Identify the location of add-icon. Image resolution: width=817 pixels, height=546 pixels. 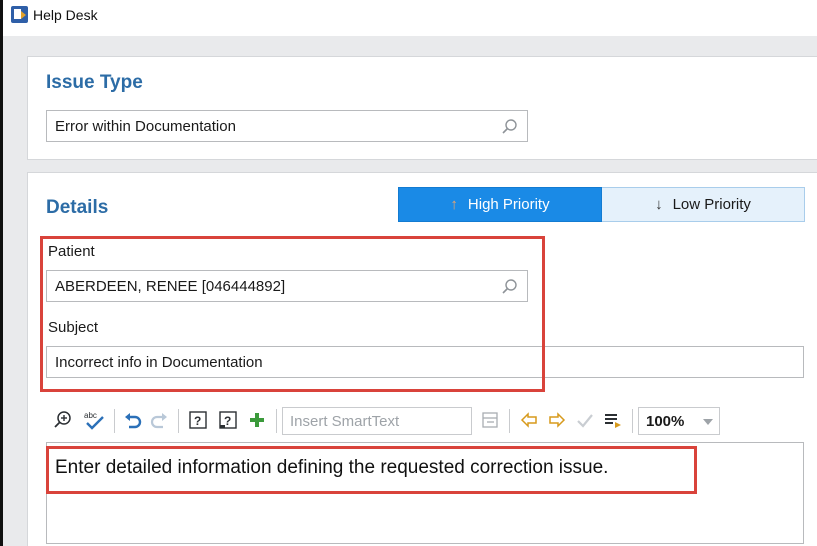
(257, 420).